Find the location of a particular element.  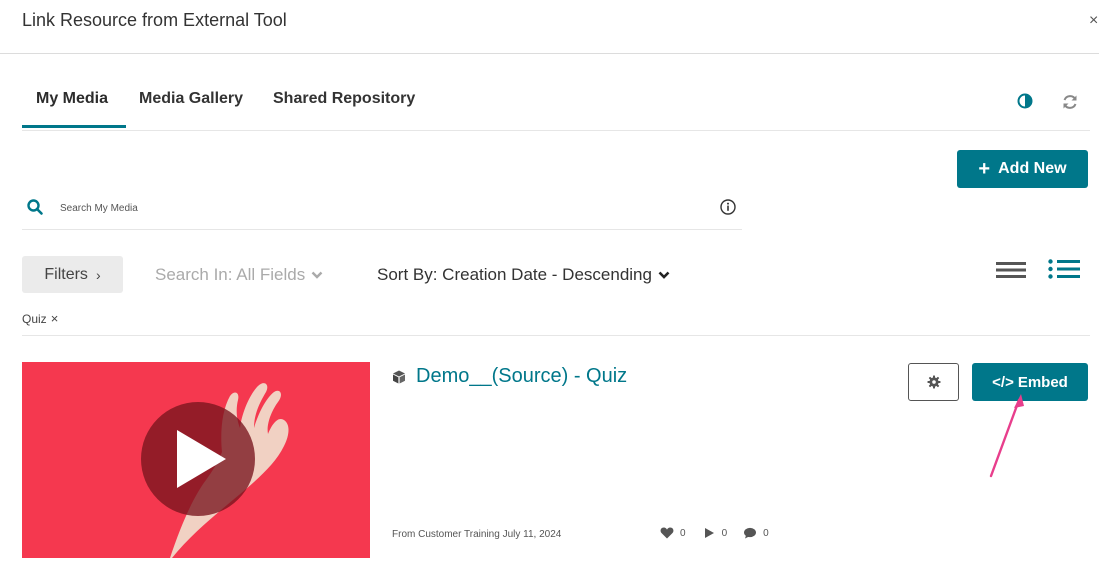

entry-title: Demo__(Source) - Quiz is located at coordinates (522, 376).